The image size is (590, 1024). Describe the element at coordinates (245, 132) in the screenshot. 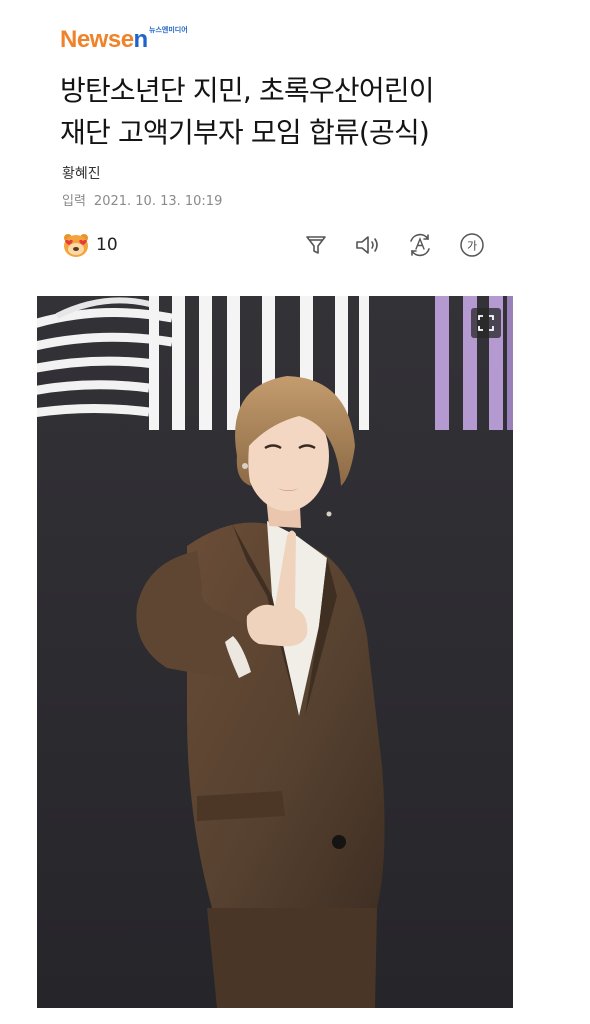

I see `article-title-line-2: 재단 고액기부자 모임 합류(공식)` at that location.